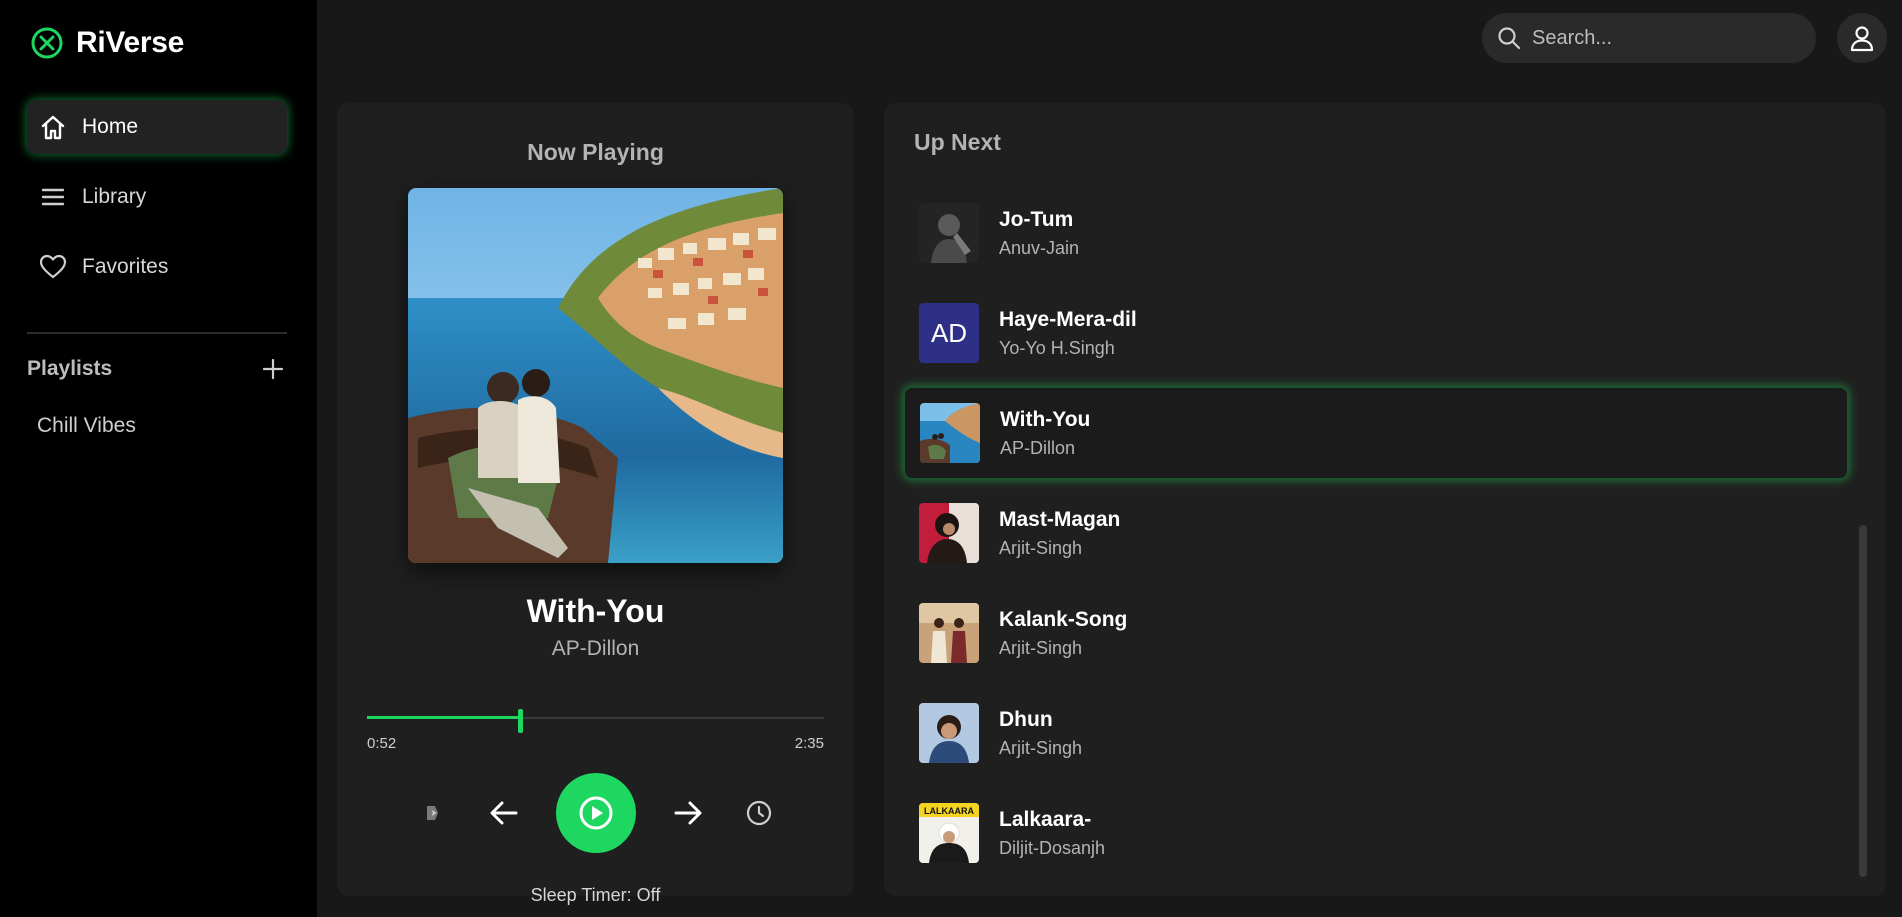 The height and width of the screenshot is (917, 1902). Describe the element at coordinates (809, 743) in the screenshot. I see `total-time: 2:35` at that location.